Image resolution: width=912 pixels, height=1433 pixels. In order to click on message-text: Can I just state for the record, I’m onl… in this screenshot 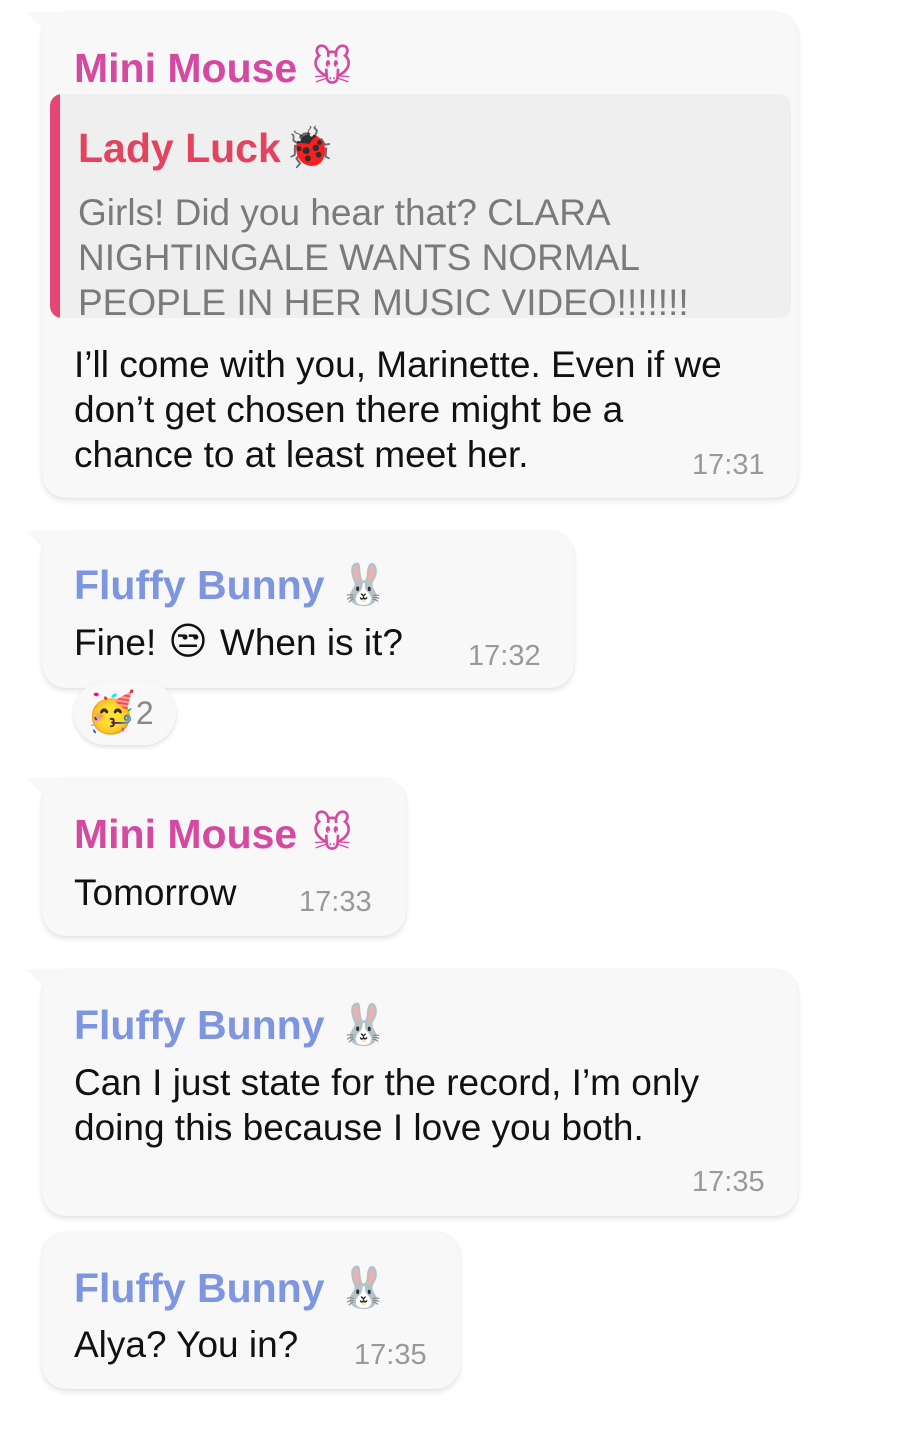, I will do `click(387, 1105)`.